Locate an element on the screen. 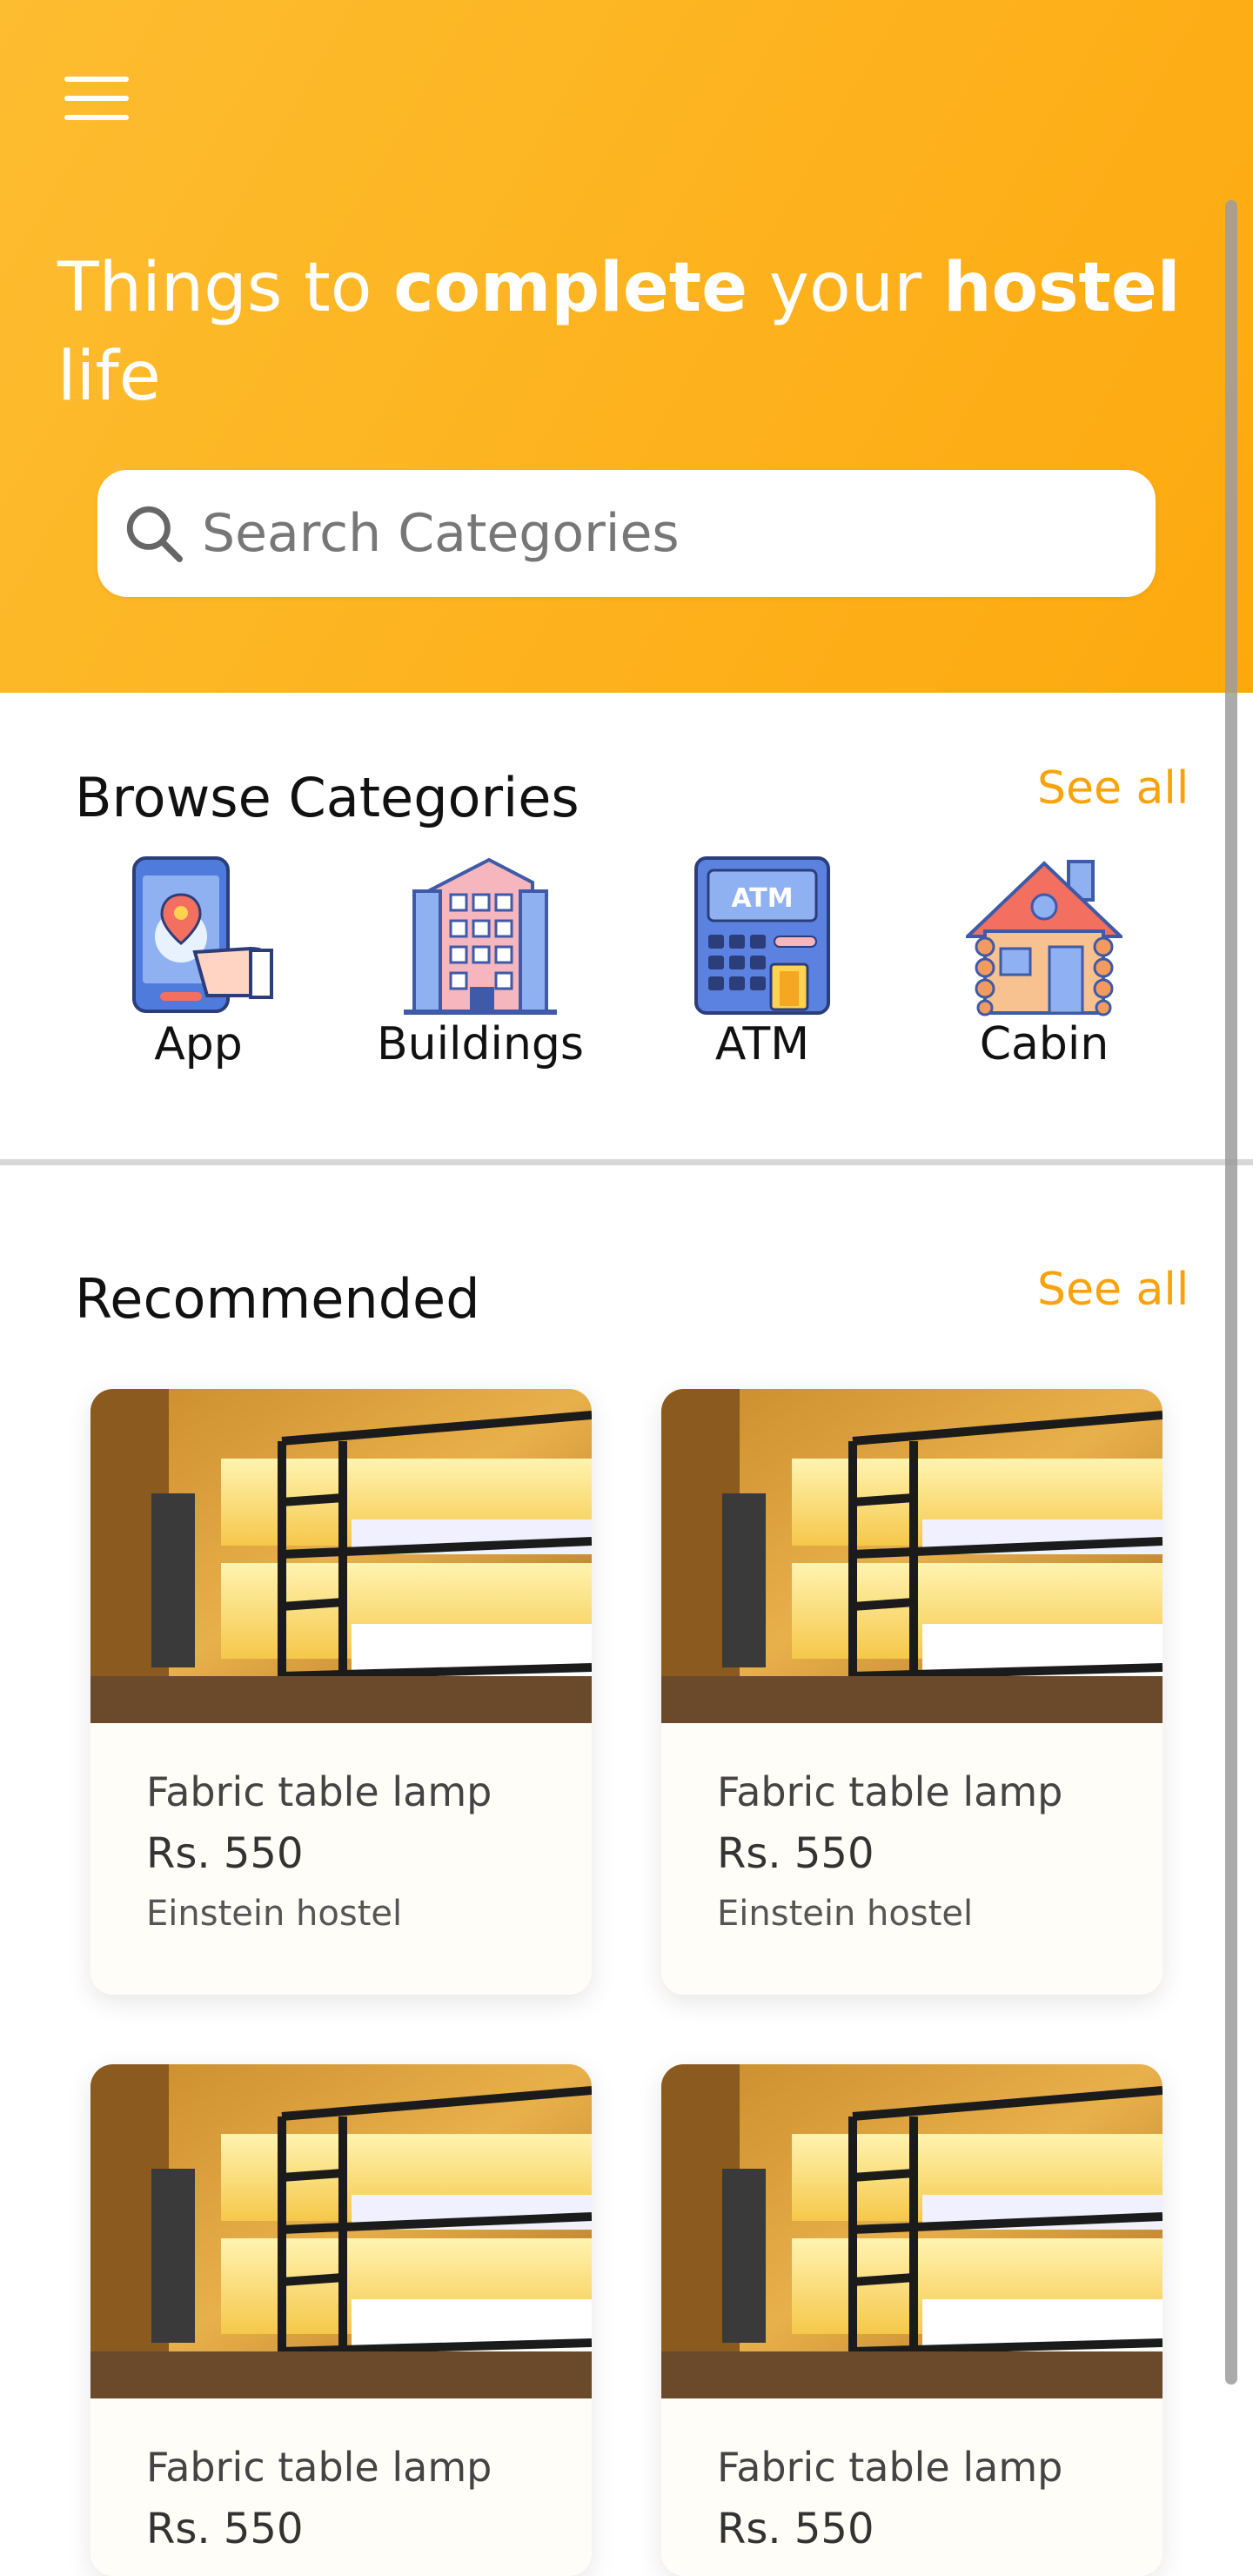 The height and width of the screenshot is (2576, 1253). atm-icon-text: ATM is located at coordinates (762, 898).